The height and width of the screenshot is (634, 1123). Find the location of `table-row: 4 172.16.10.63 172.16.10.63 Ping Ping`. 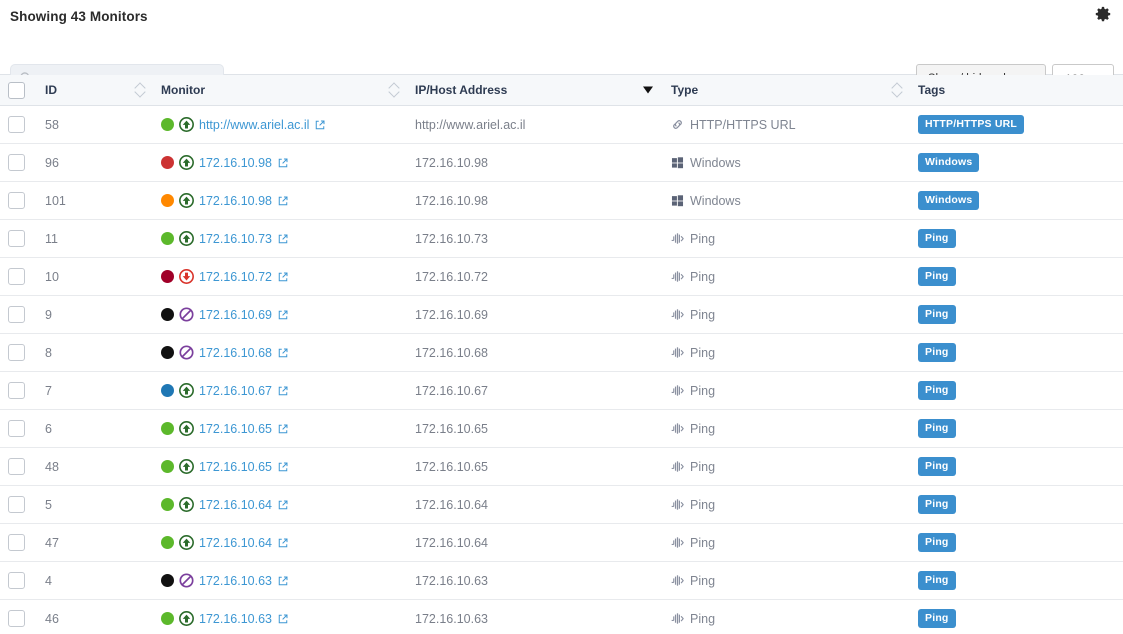

table-row: 4 172.16.10.63 172.16.10.63 Ping Ping is located at coordinates (561, 580).